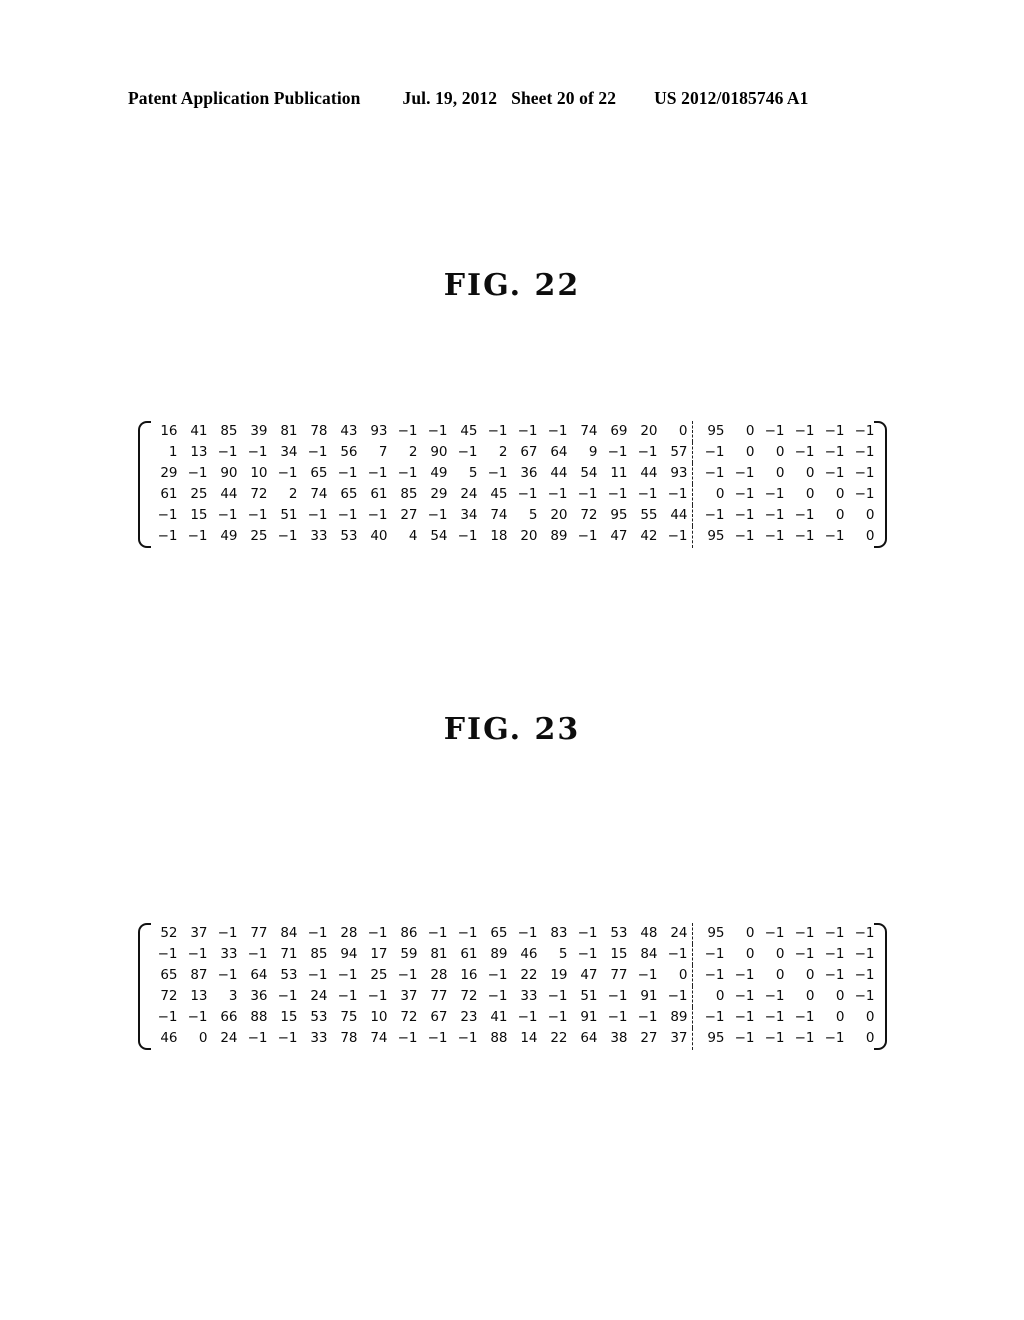 This screenshot has width=1024, height=1320. Describe the element at coordinates (259, 430) in the screenshot. I see `matrix-cell: 39` at that location.